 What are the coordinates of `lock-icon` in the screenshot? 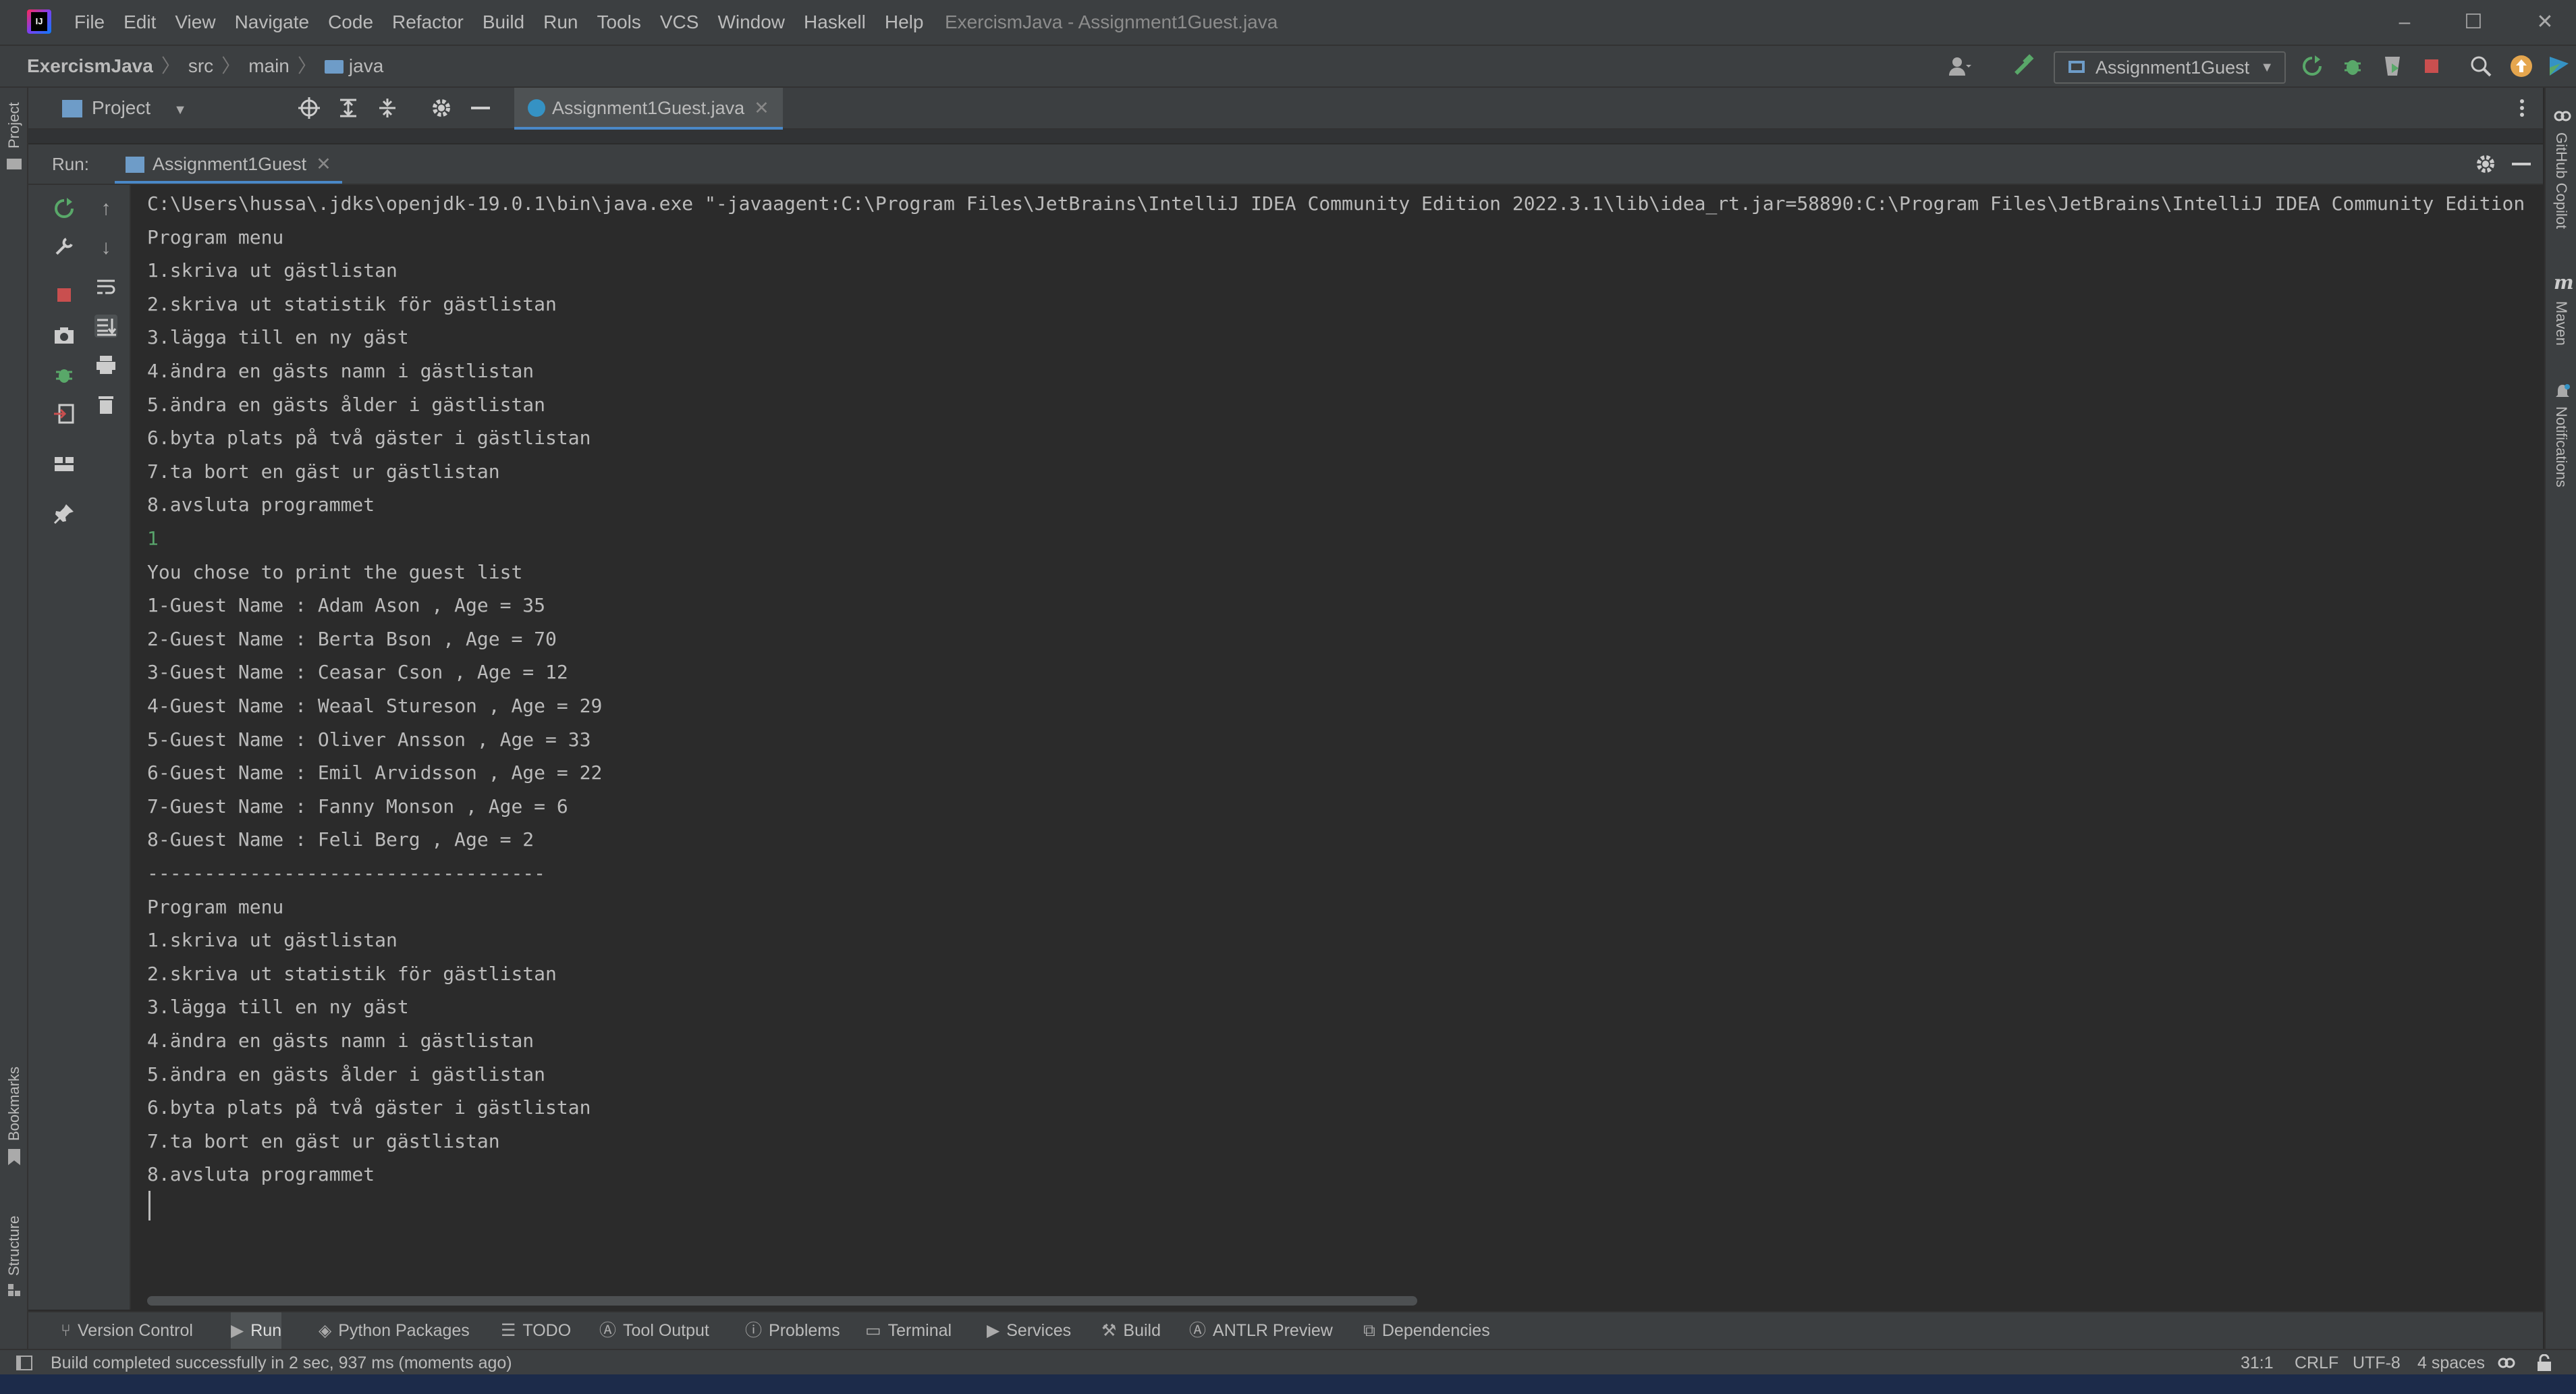 It's located at (2544, 1363).